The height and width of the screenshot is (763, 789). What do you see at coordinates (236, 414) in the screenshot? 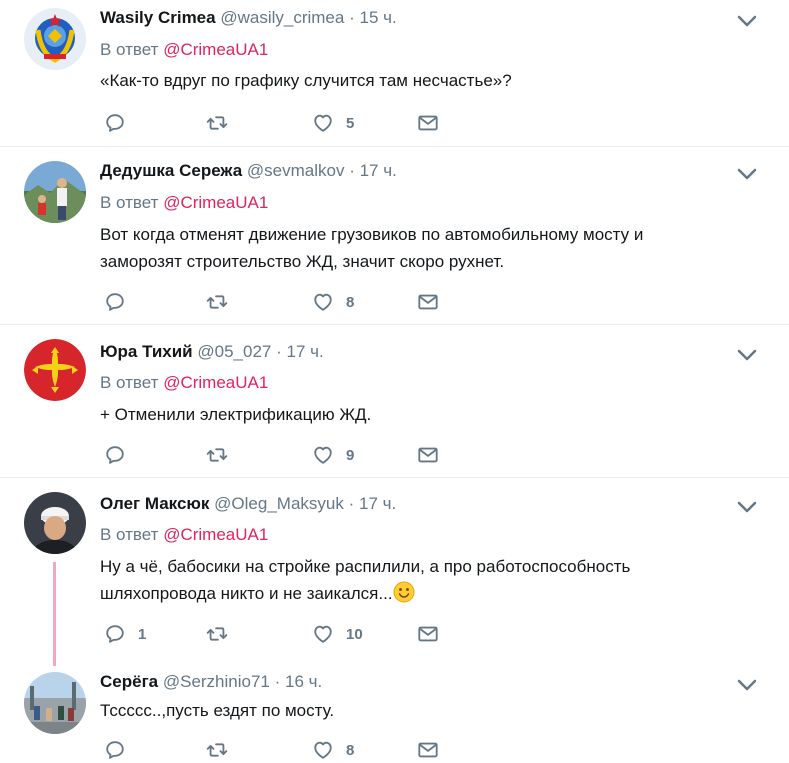
I see `tweet-text: + Отменили электрификацию ЖД.` at bounding box center [236, 414].